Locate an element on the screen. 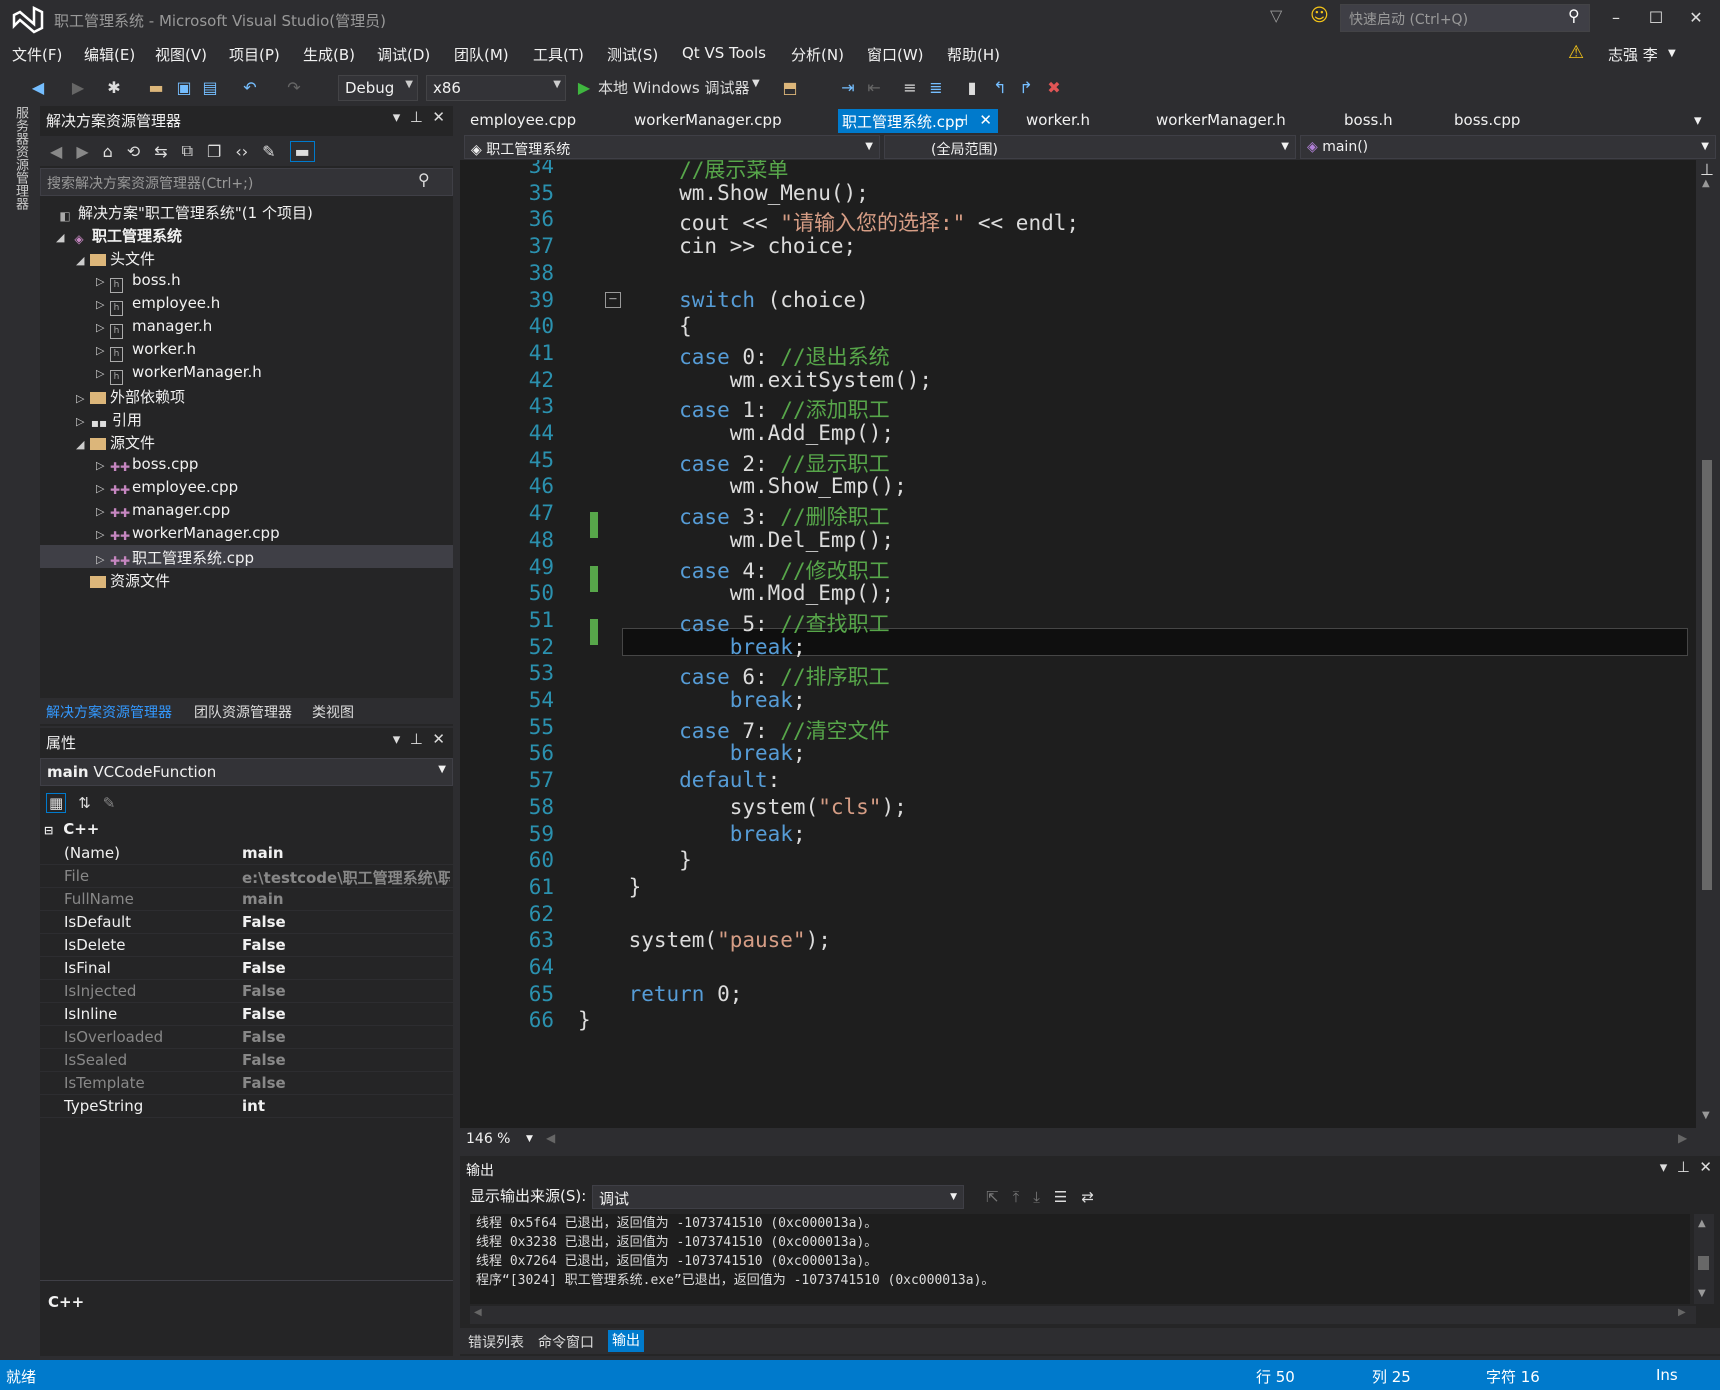 This screenshot has height=1390, width=1720. property-row: IsDelete False is located at coordinates (246, 945).